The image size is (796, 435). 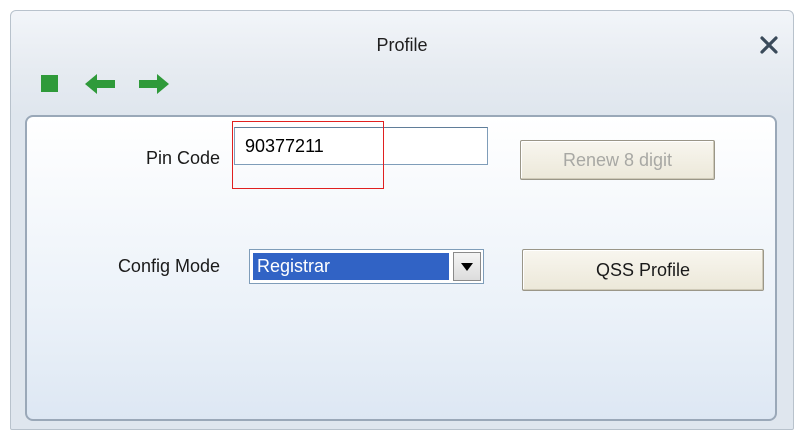 I want to click on close-icon, so click(x=769, y=45).